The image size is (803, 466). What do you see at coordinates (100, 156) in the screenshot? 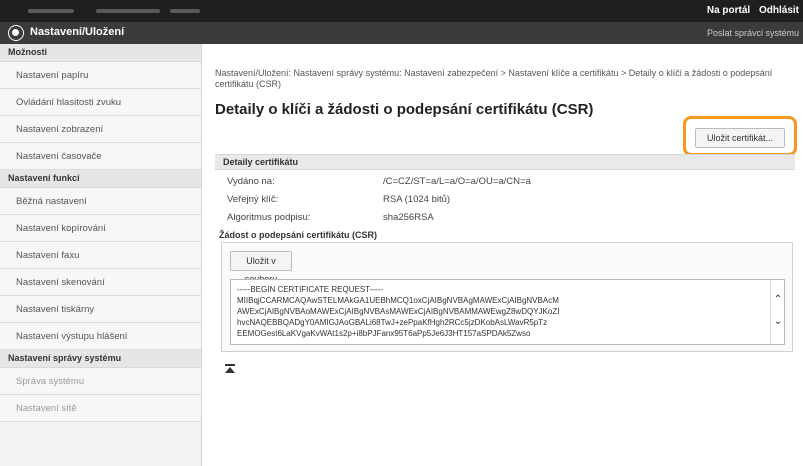
I see `sidebar-item-timer: Nastavení časovače` at bounding box center [100, 156].